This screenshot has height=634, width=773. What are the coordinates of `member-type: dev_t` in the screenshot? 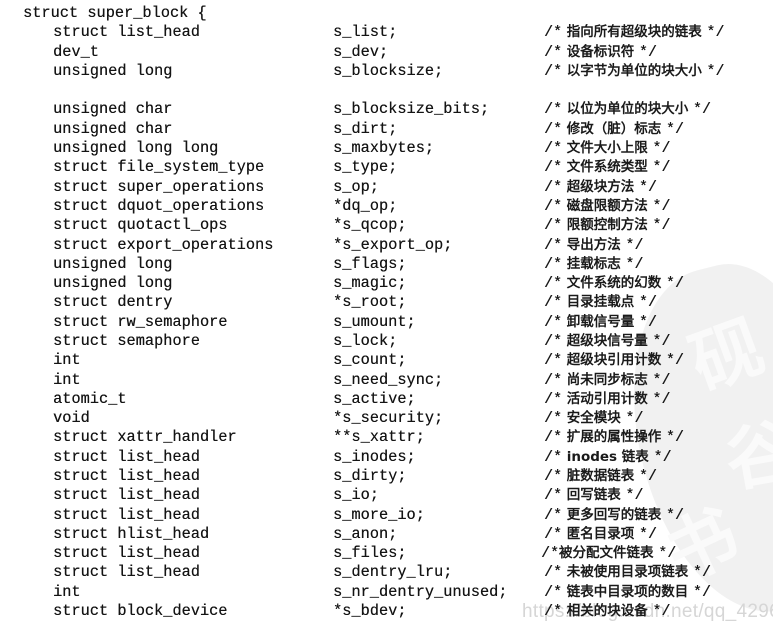 It's located at (76, 51).